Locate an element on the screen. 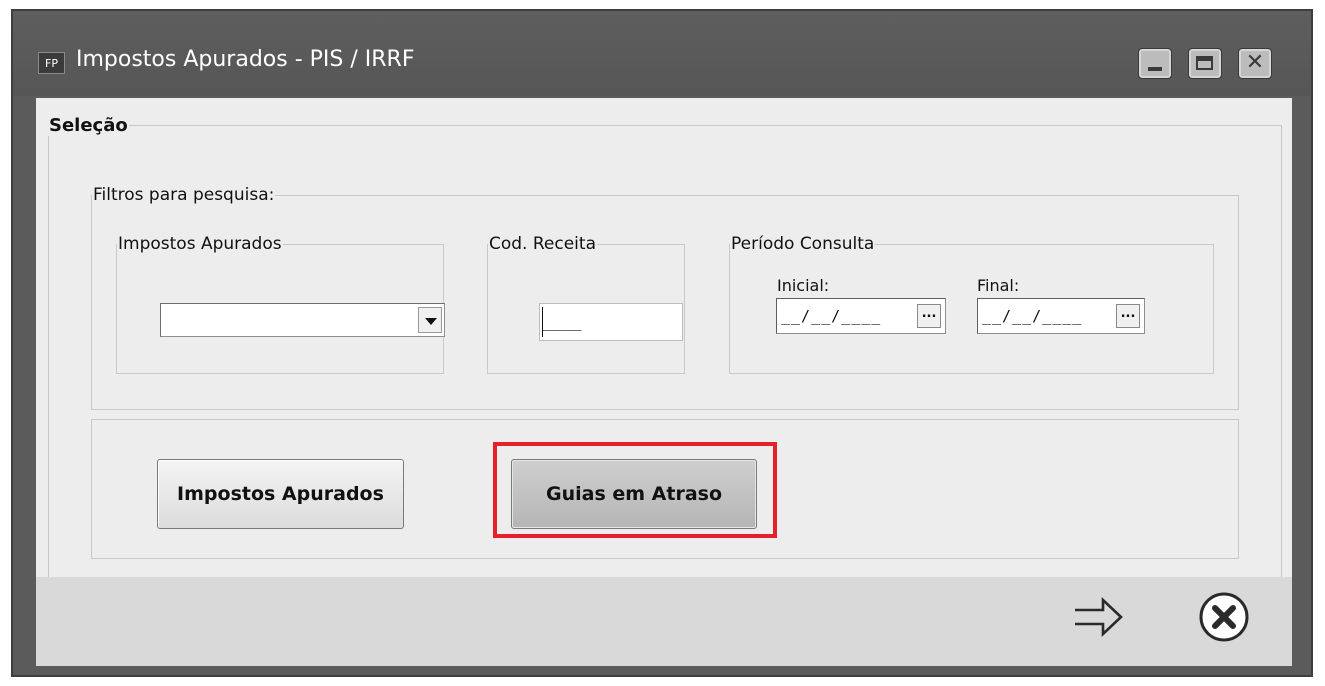 This screenshot has width=1325, height=686. maximize-icon is located at coordinates (1205, 63).